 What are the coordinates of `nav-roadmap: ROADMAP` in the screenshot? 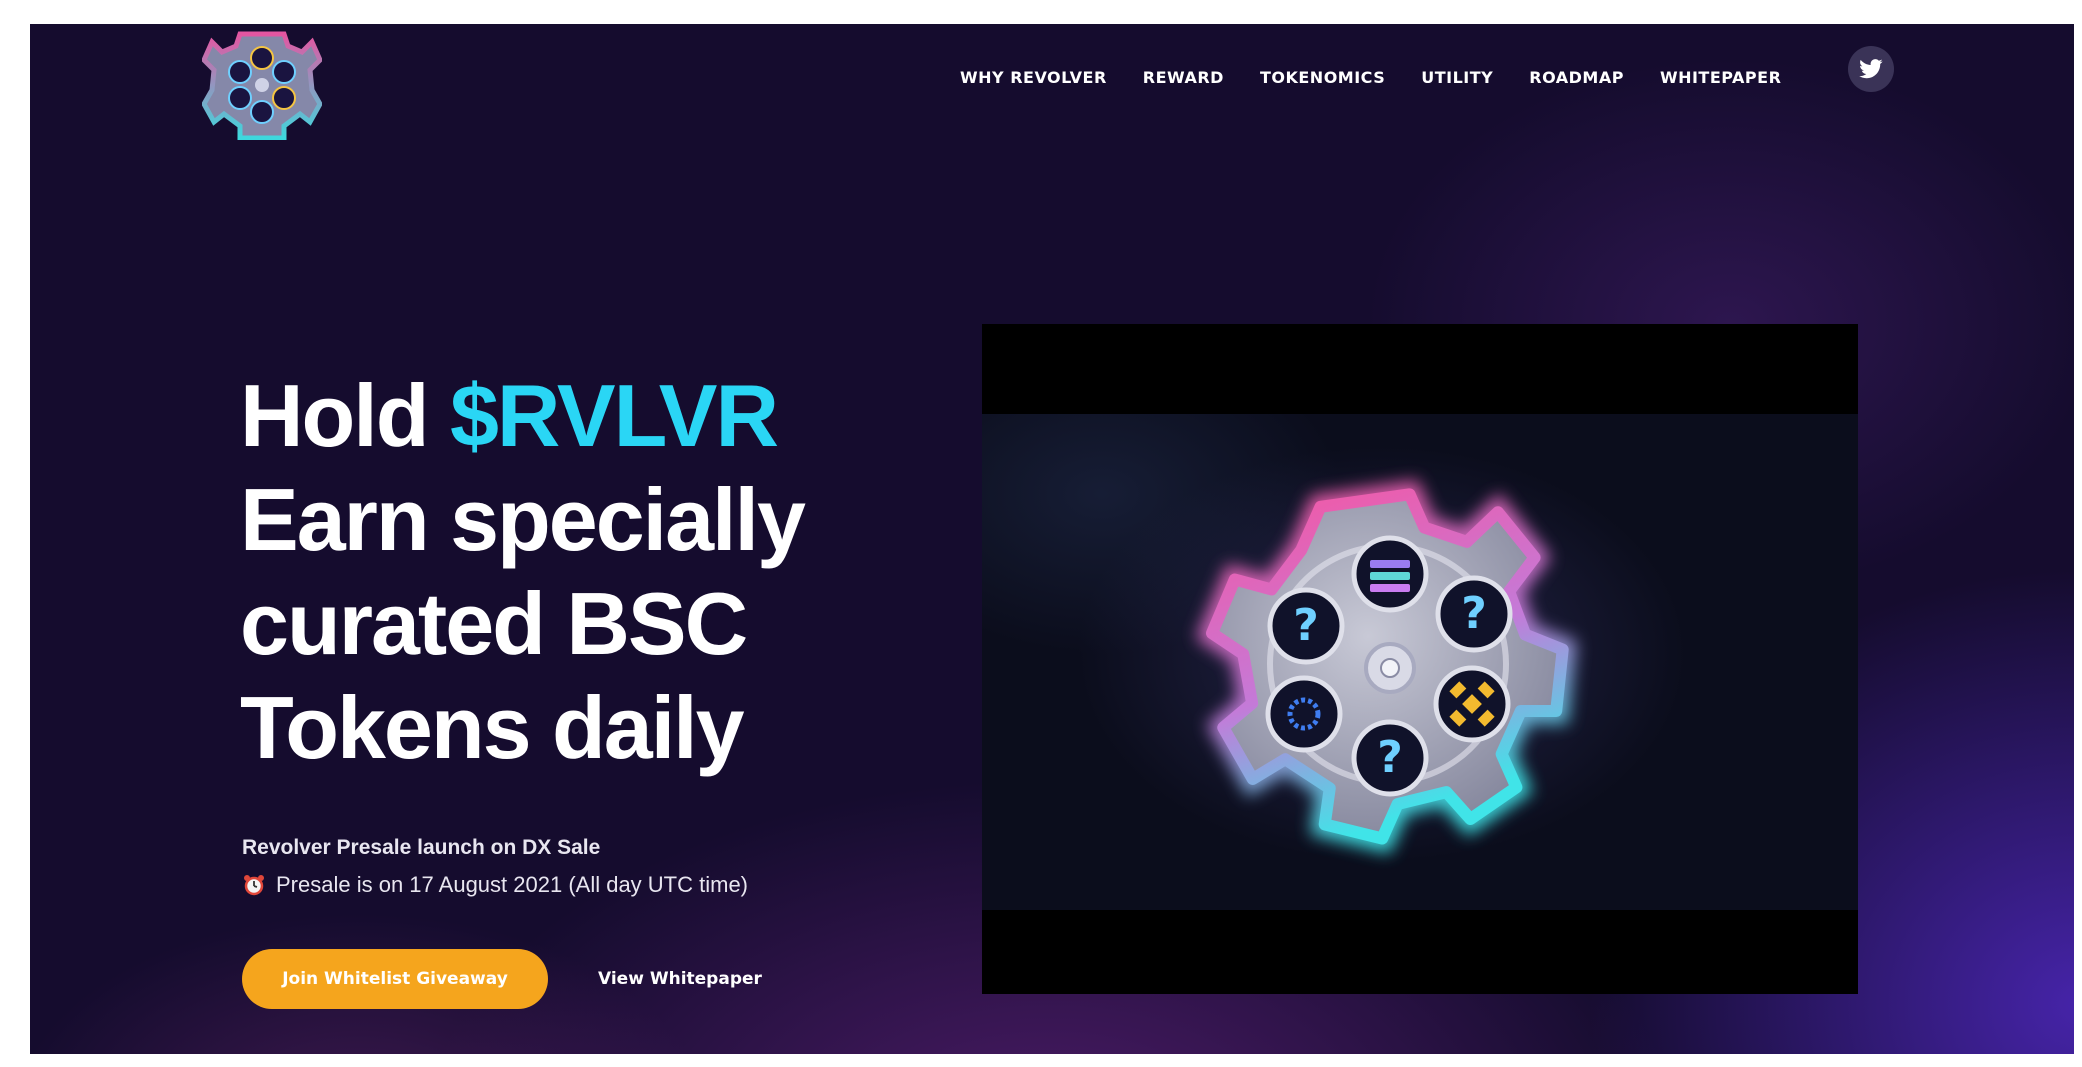 It's located at (1576, 77).